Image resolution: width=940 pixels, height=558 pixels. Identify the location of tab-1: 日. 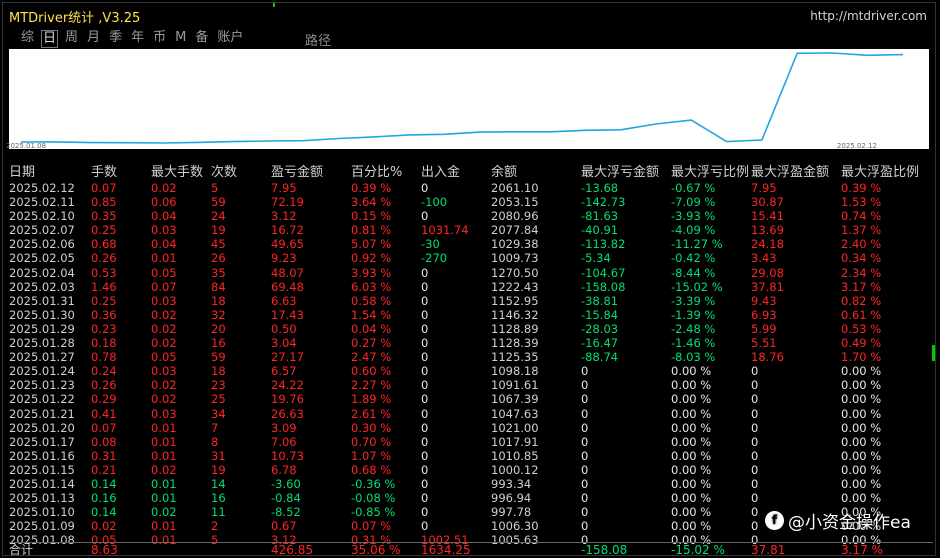
(50, 39).